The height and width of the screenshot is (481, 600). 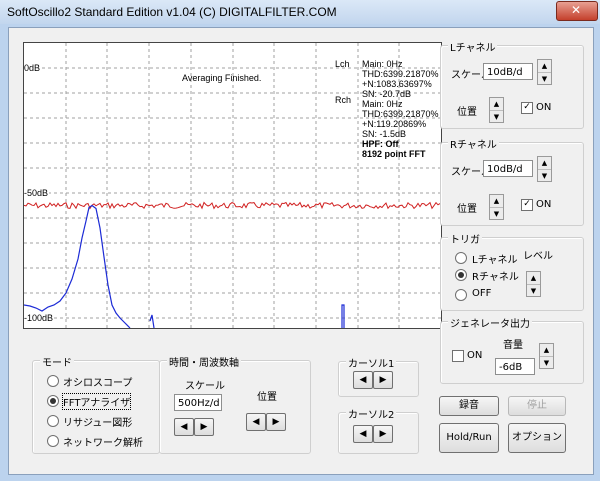 What do you see at coordinates (495, 277) in the screenshot?
I see `trigger-rch-label: Rチャネル` at bounding box center [495, 277].